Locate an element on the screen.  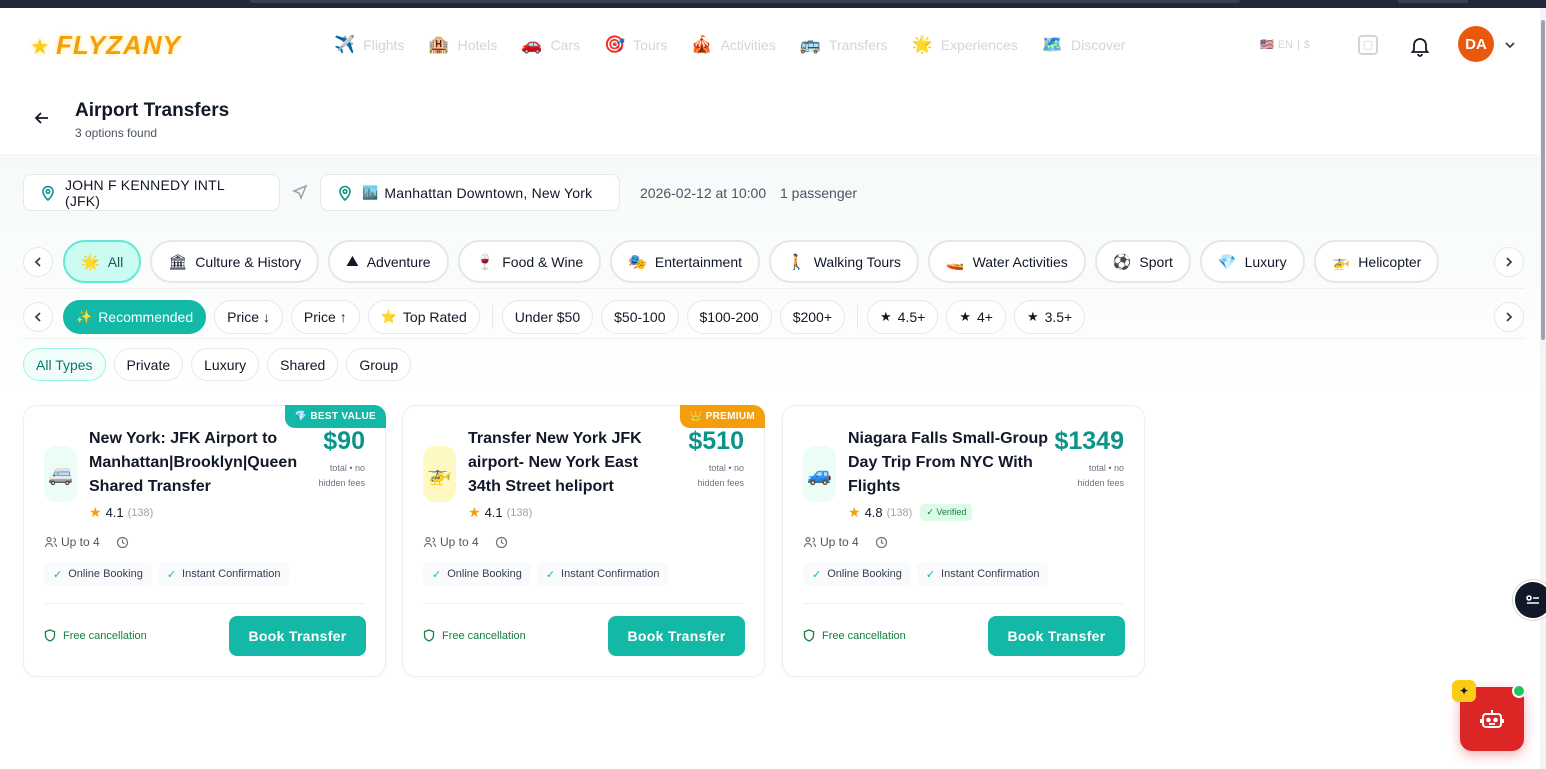
trip-meta: 2026-02-12 at 10:00 1 passenger is located at coordinates (753, 193).